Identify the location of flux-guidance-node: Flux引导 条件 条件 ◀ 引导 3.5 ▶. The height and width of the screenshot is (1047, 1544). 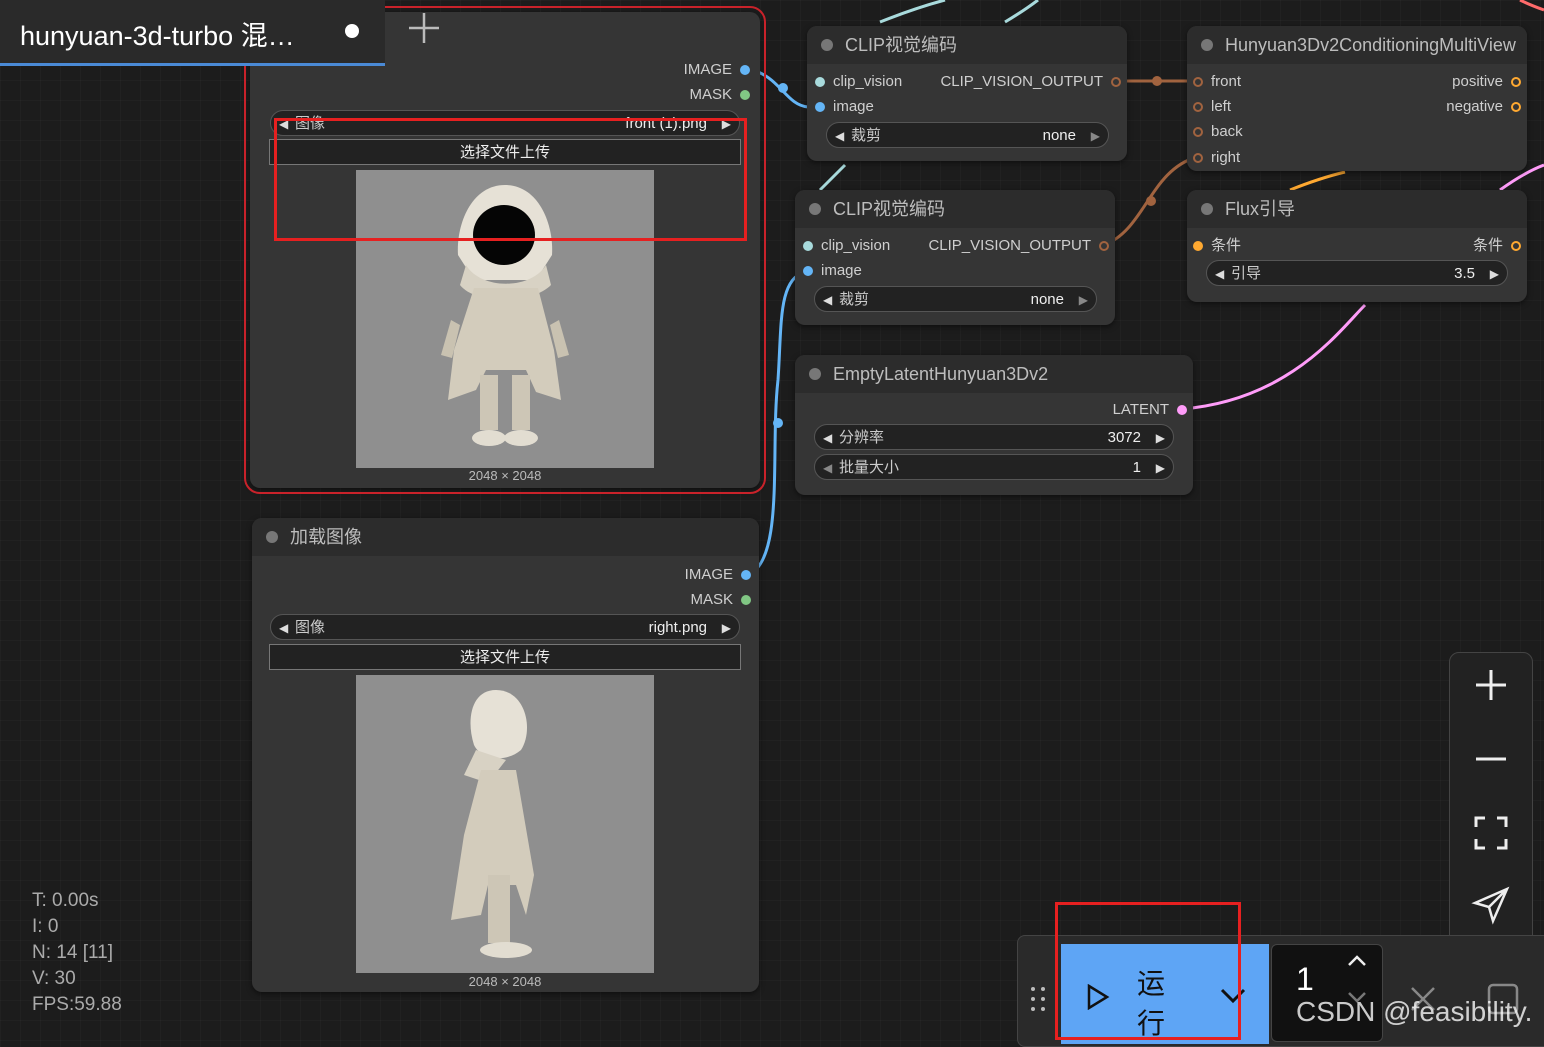
(1357, 246).